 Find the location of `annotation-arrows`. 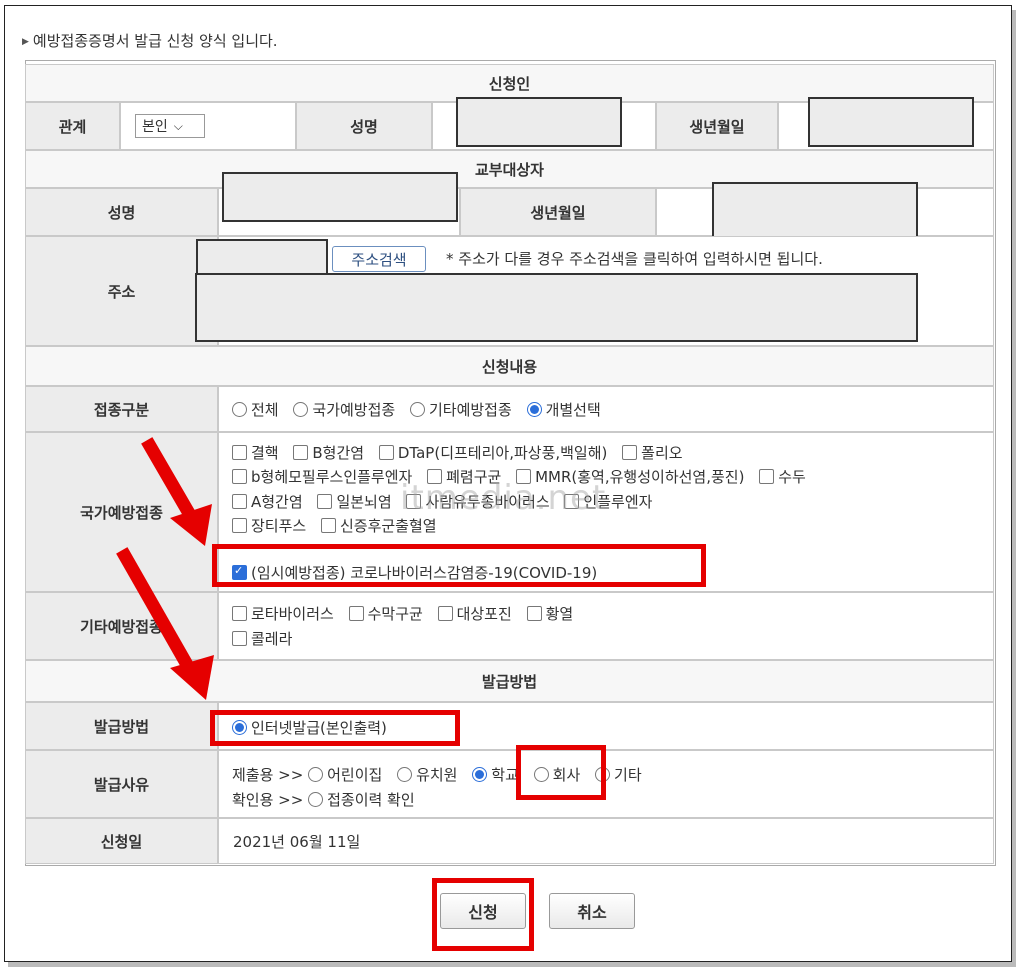

annotation-arrows is located at coordinates (165, 568).